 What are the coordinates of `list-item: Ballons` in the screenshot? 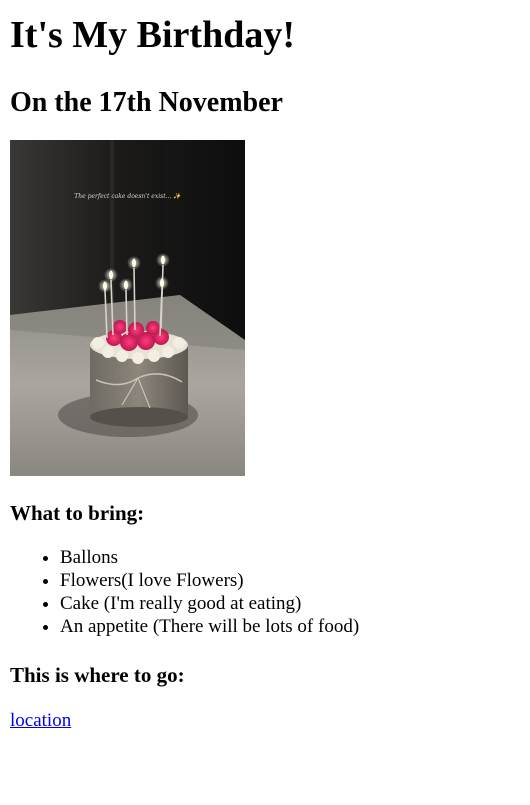 It's located at (290, 557).